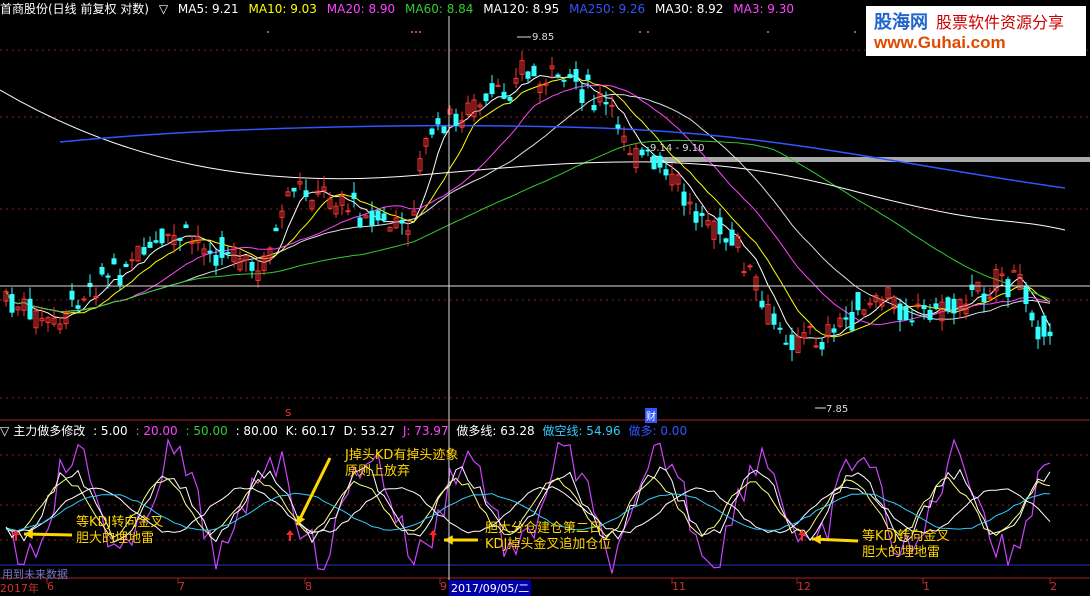 The width and height of the screenshot is (1090, 596). I want to click on guhai-logo: 股海网 股票软件资源分享 www.Guhai.com, so click(976, 31).